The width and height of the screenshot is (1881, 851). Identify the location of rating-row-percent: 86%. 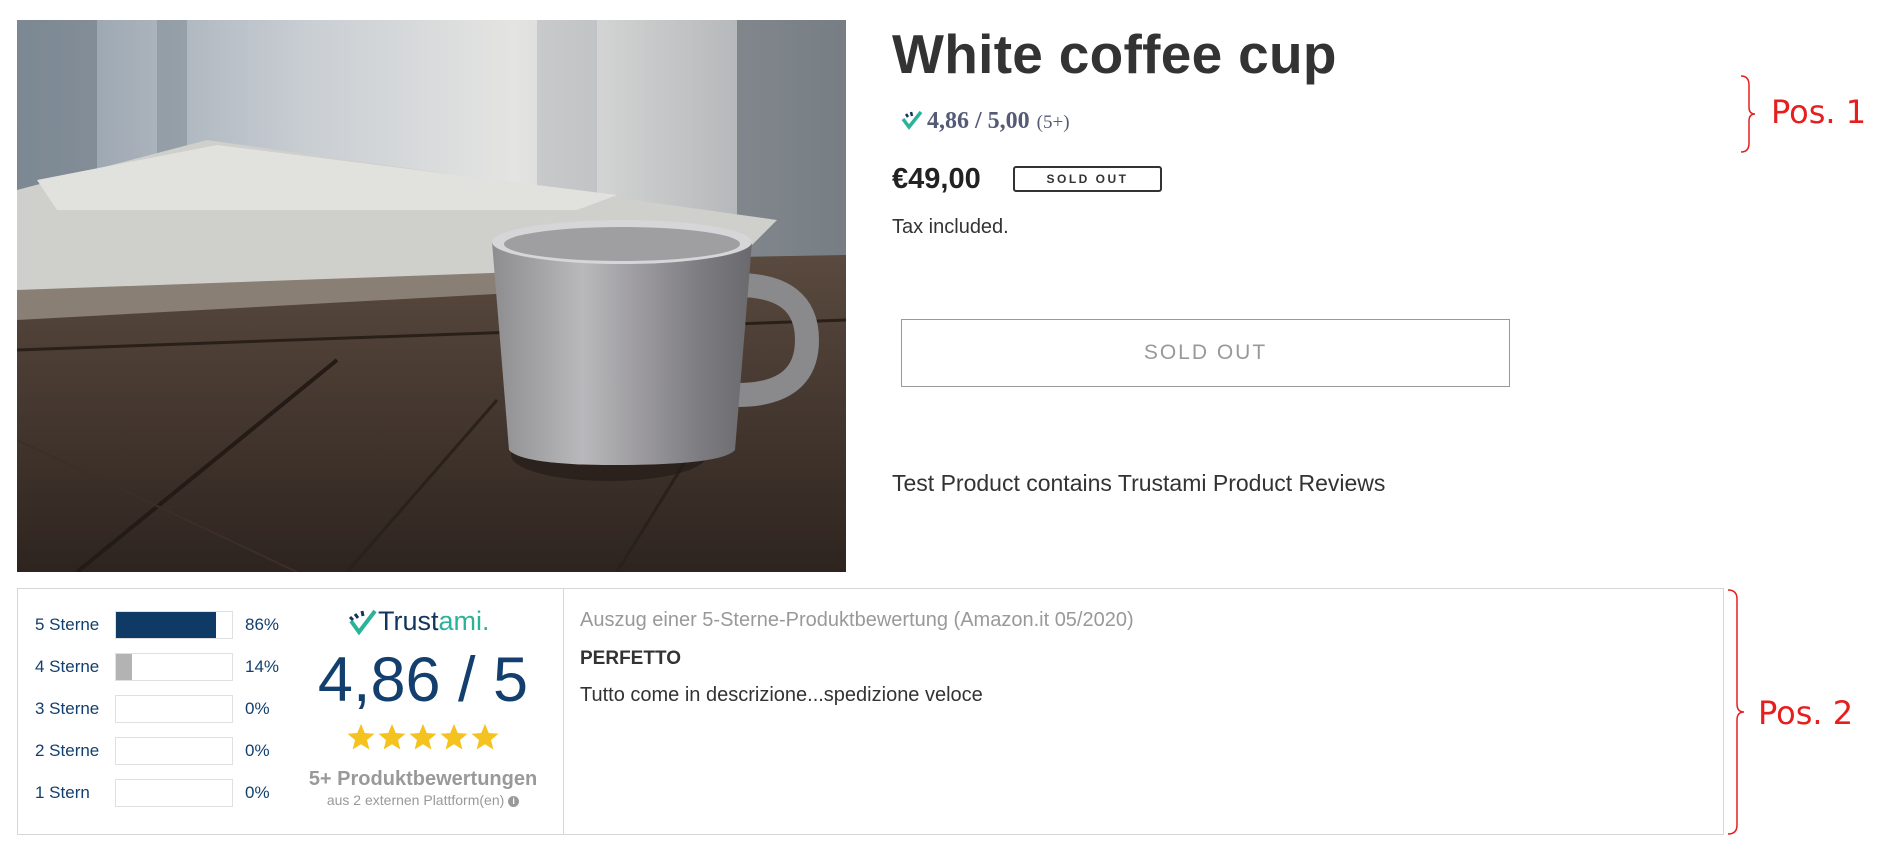
(262, 624).